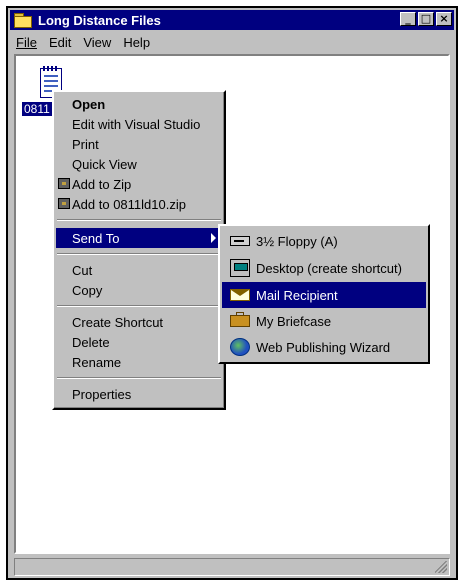  Describe the element at coordinates (139, 204) in the screenshot. I see `menu-item-add-to-named-zip: Add to 0811ld10.zip` at that location.